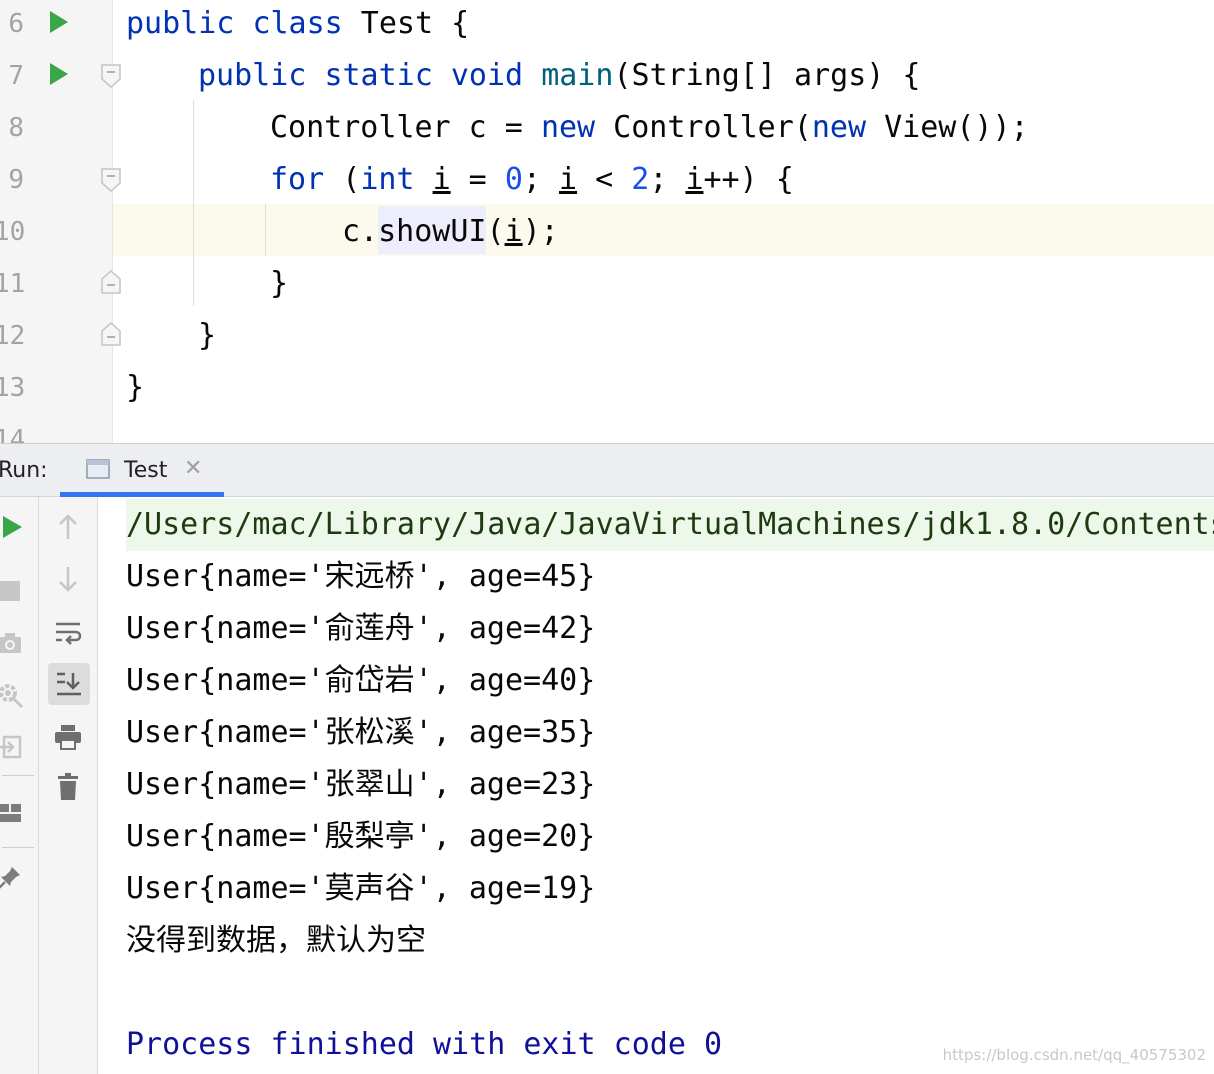  Describe the element at coordinates (15, 877) in the screenshot. I see `pin-icon` at that location.